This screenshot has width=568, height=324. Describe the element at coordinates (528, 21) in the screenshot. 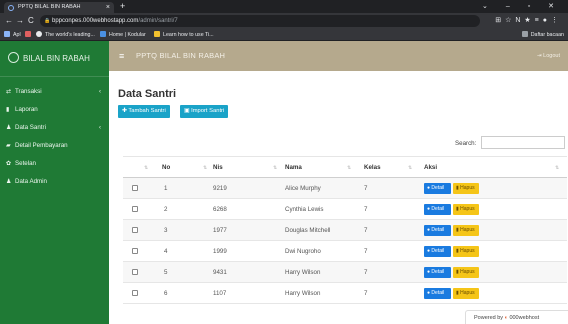

I see `extension-icons: ⊞☆N★≡●⋮` at that location.